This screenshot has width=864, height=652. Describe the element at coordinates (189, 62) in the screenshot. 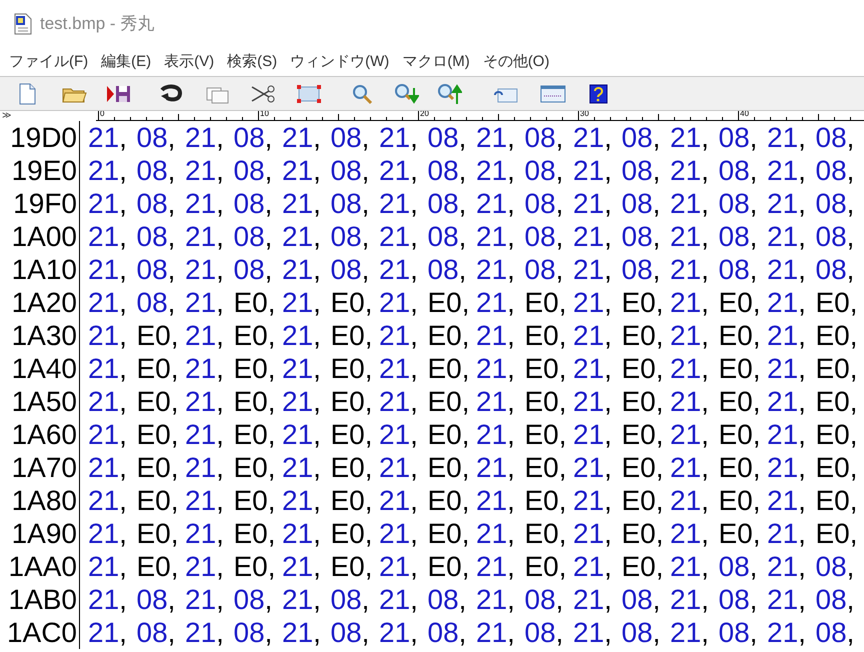

I see `menu-item: 表示(V)` at that location.